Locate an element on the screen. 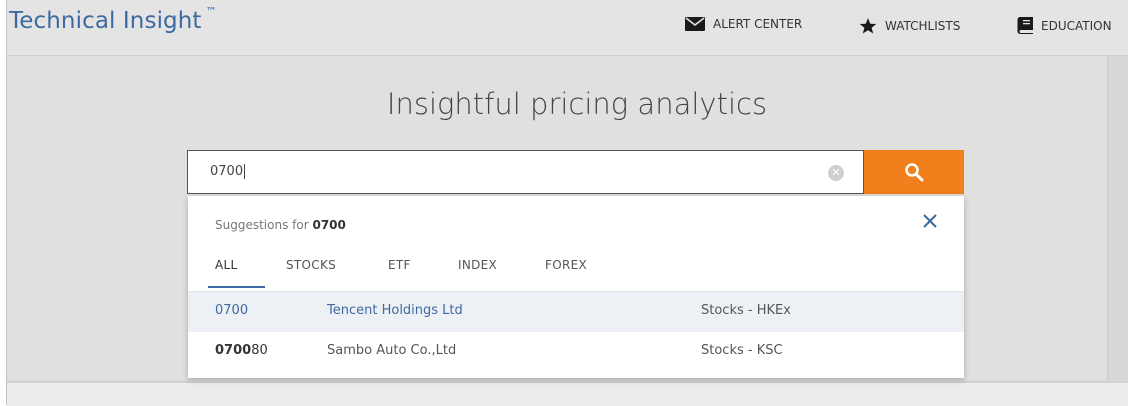 This screenshot has width=1128, height=406. suggestion-name: Tencent Holdings Ltd is located at coordinates (395, 310).